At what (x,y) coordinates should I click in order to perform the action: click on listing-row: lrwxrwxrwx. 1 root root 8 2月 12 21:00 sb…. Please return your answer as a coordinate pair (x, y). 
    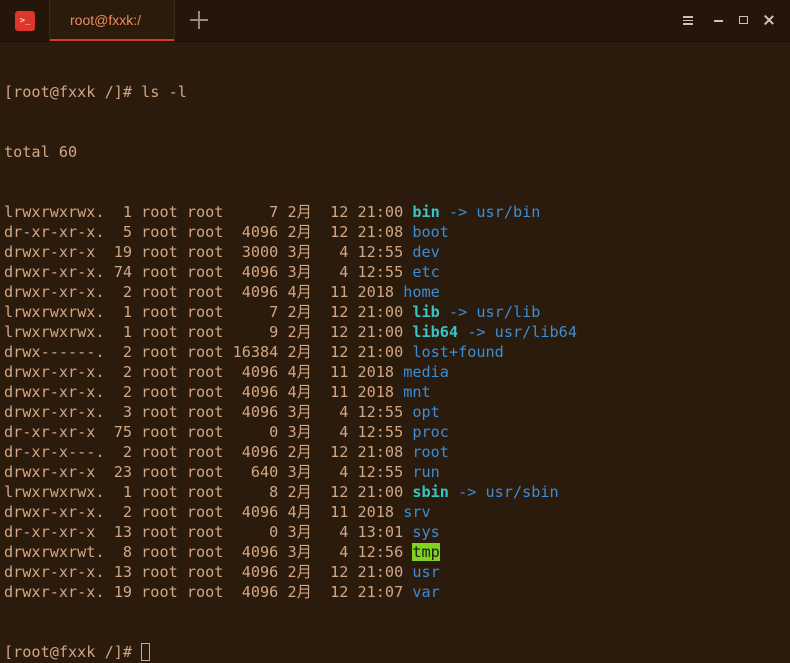
    Looking at the image, I should click on (397, 492).